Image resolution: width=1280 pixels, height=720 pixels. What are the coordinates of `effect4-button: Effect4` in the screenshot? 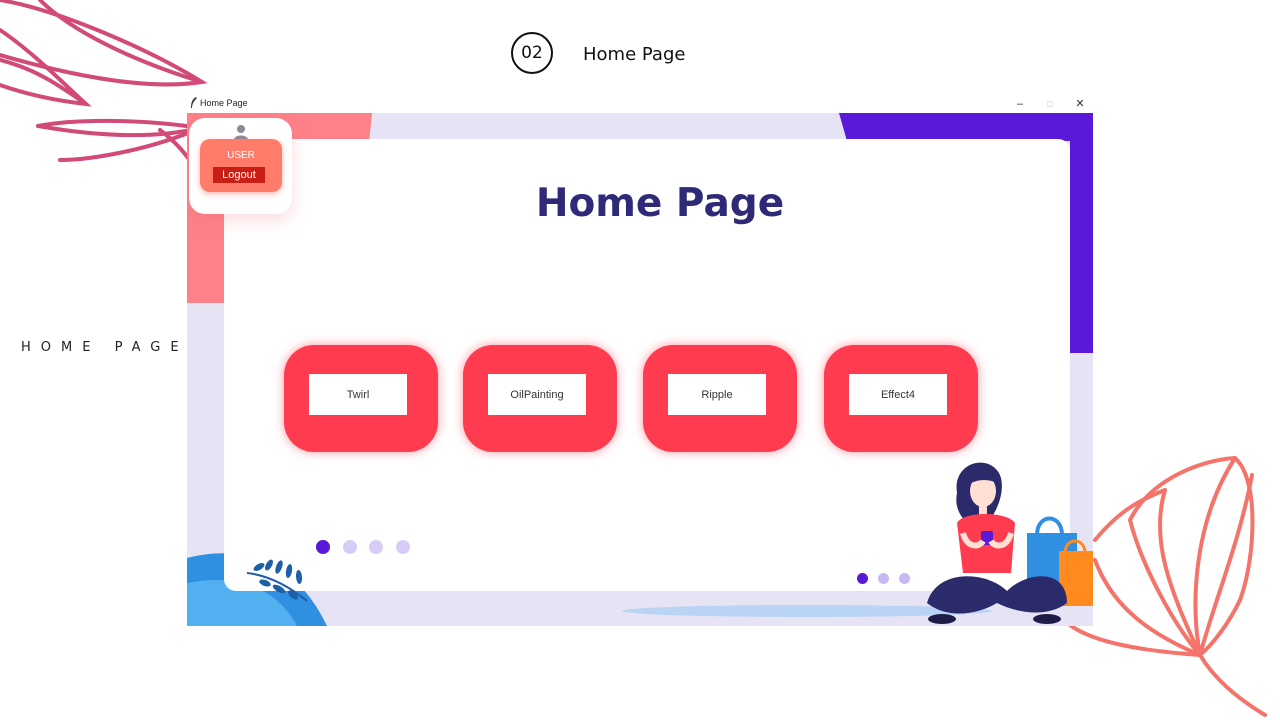 It's located at (898, 394).